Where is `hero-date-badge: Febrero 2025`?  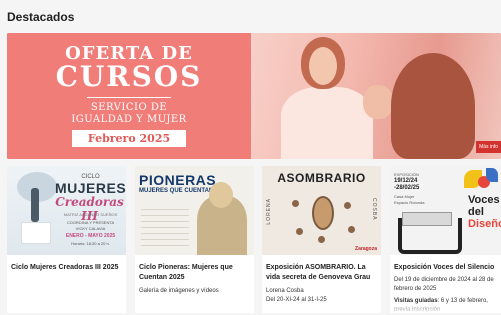
hero-date-badge: Febrero 2025 is located at coordinates (129, 138).